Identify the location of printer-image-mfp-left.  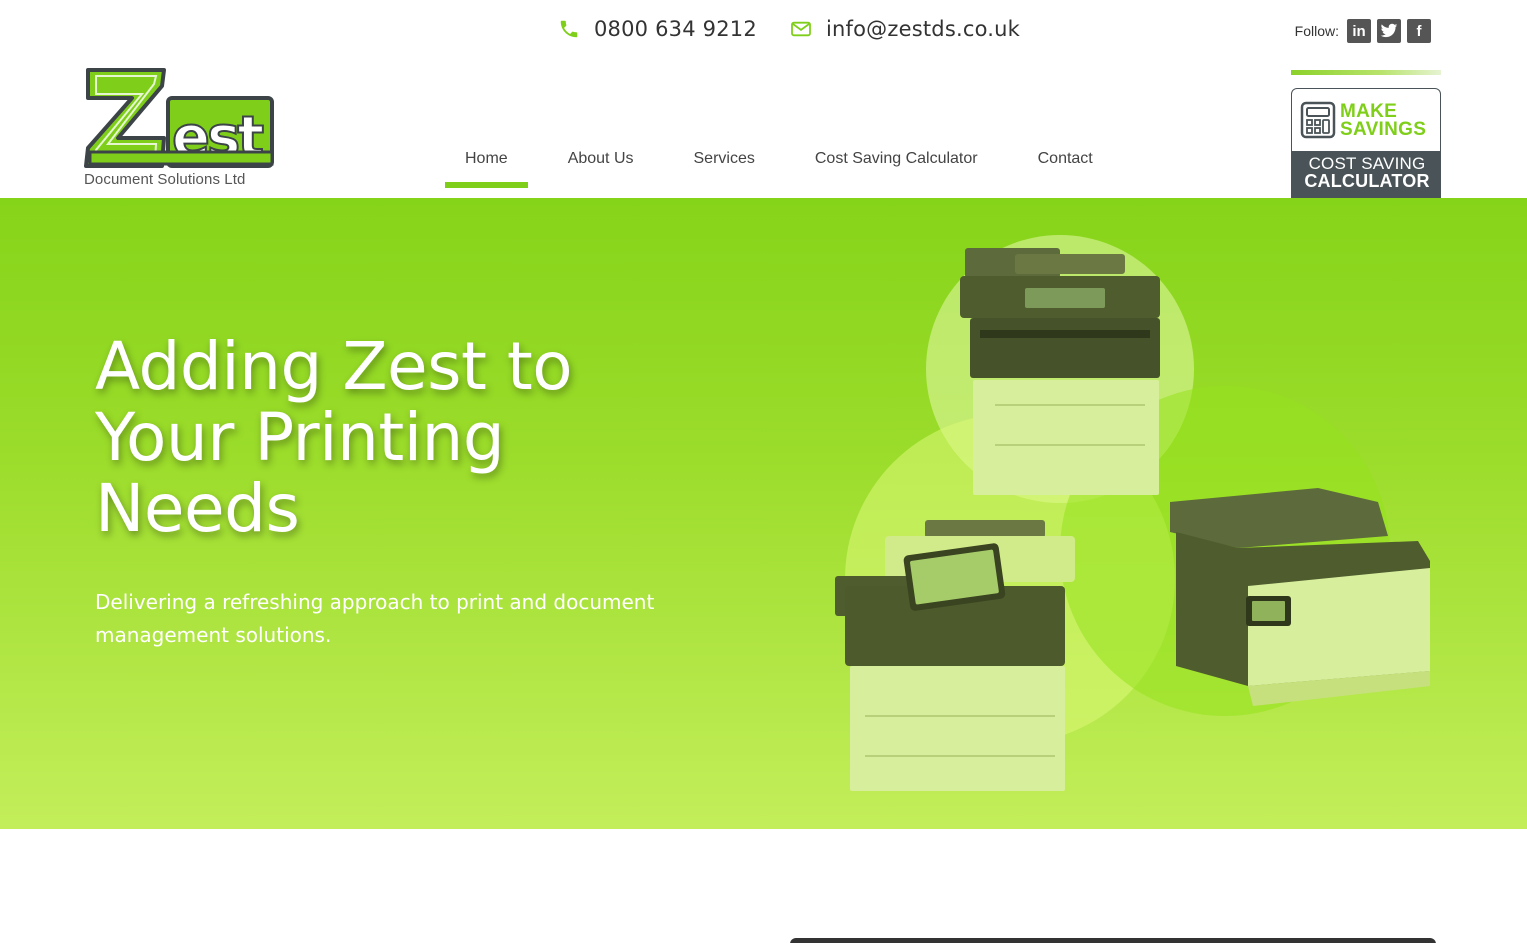
(955, 655).